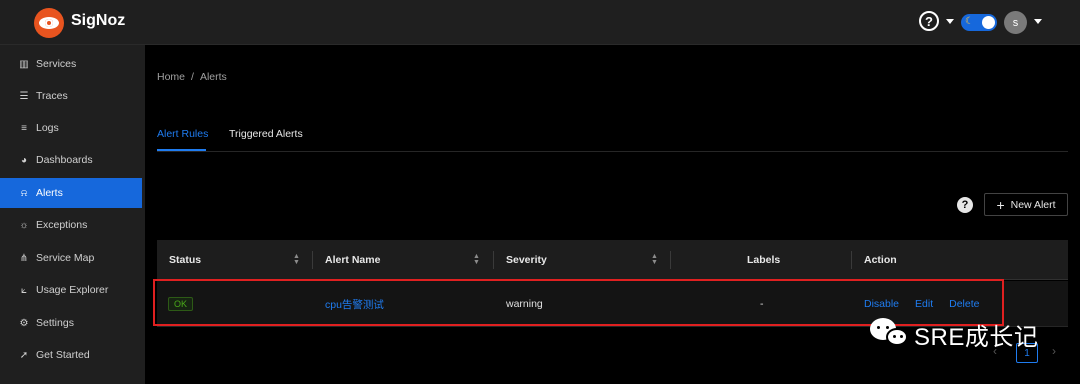 Image resolution: width=1080 pixels, height=384 pixels. What do you see at coordinates (969, 21) in the screenshot?
I see `moon-icon: ☾` at bounding box center [969, 21].